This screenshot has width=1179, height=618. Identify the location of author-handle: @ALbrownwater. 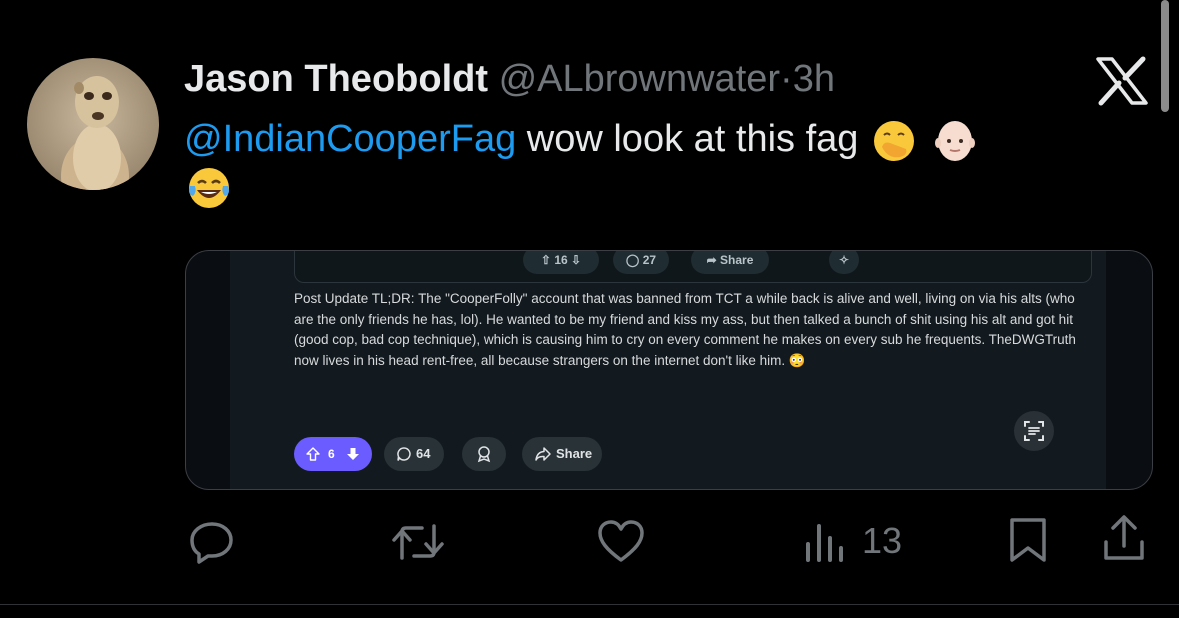
(639, 79).